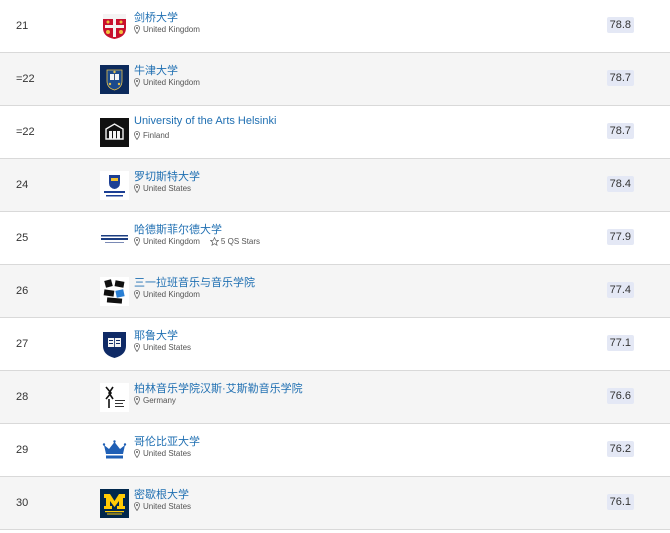 The image size is (670, 533). Describe the element at coordinates (22, 450) in the screenshot. I see `rank-number: 29` at that location.